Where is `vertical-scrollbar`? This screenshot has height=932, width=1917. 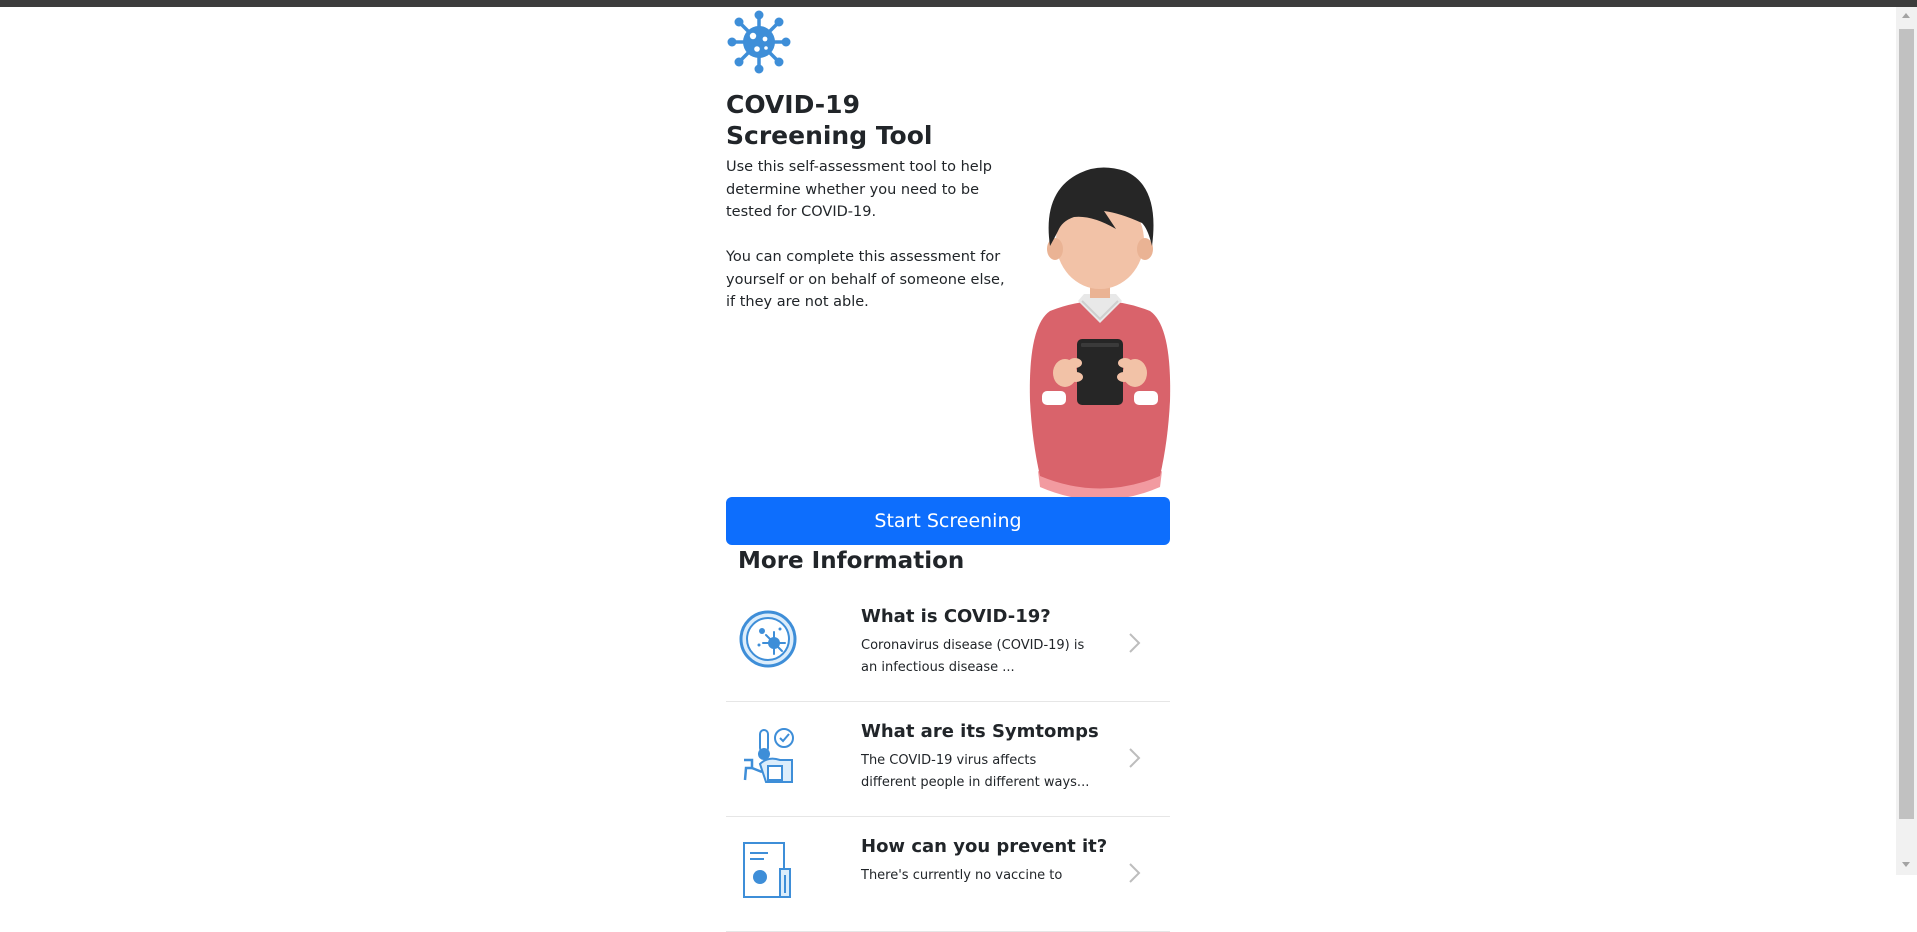 vertical-scrollbar is located at coordinates (1906, 441).